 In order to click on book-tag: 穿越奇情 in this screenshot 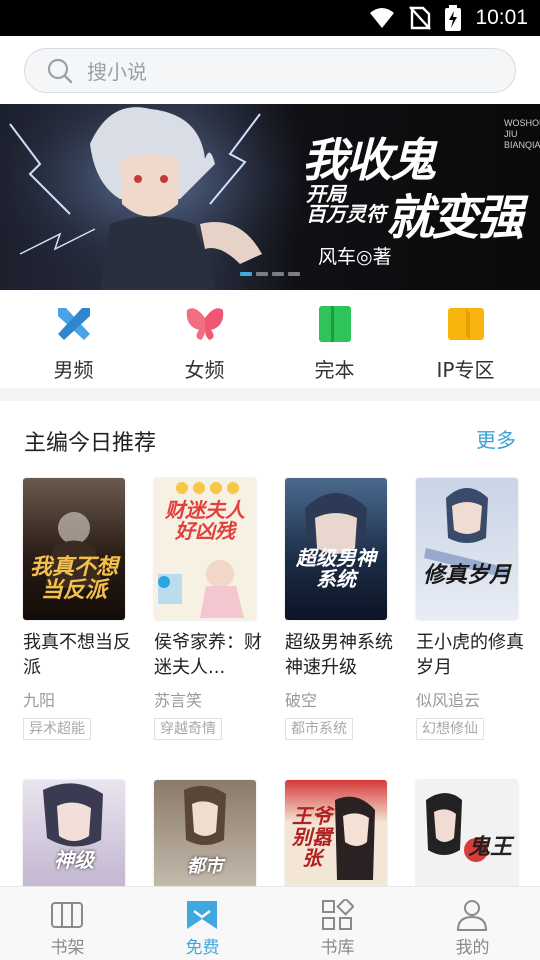, I will do `click(188, 729)`.